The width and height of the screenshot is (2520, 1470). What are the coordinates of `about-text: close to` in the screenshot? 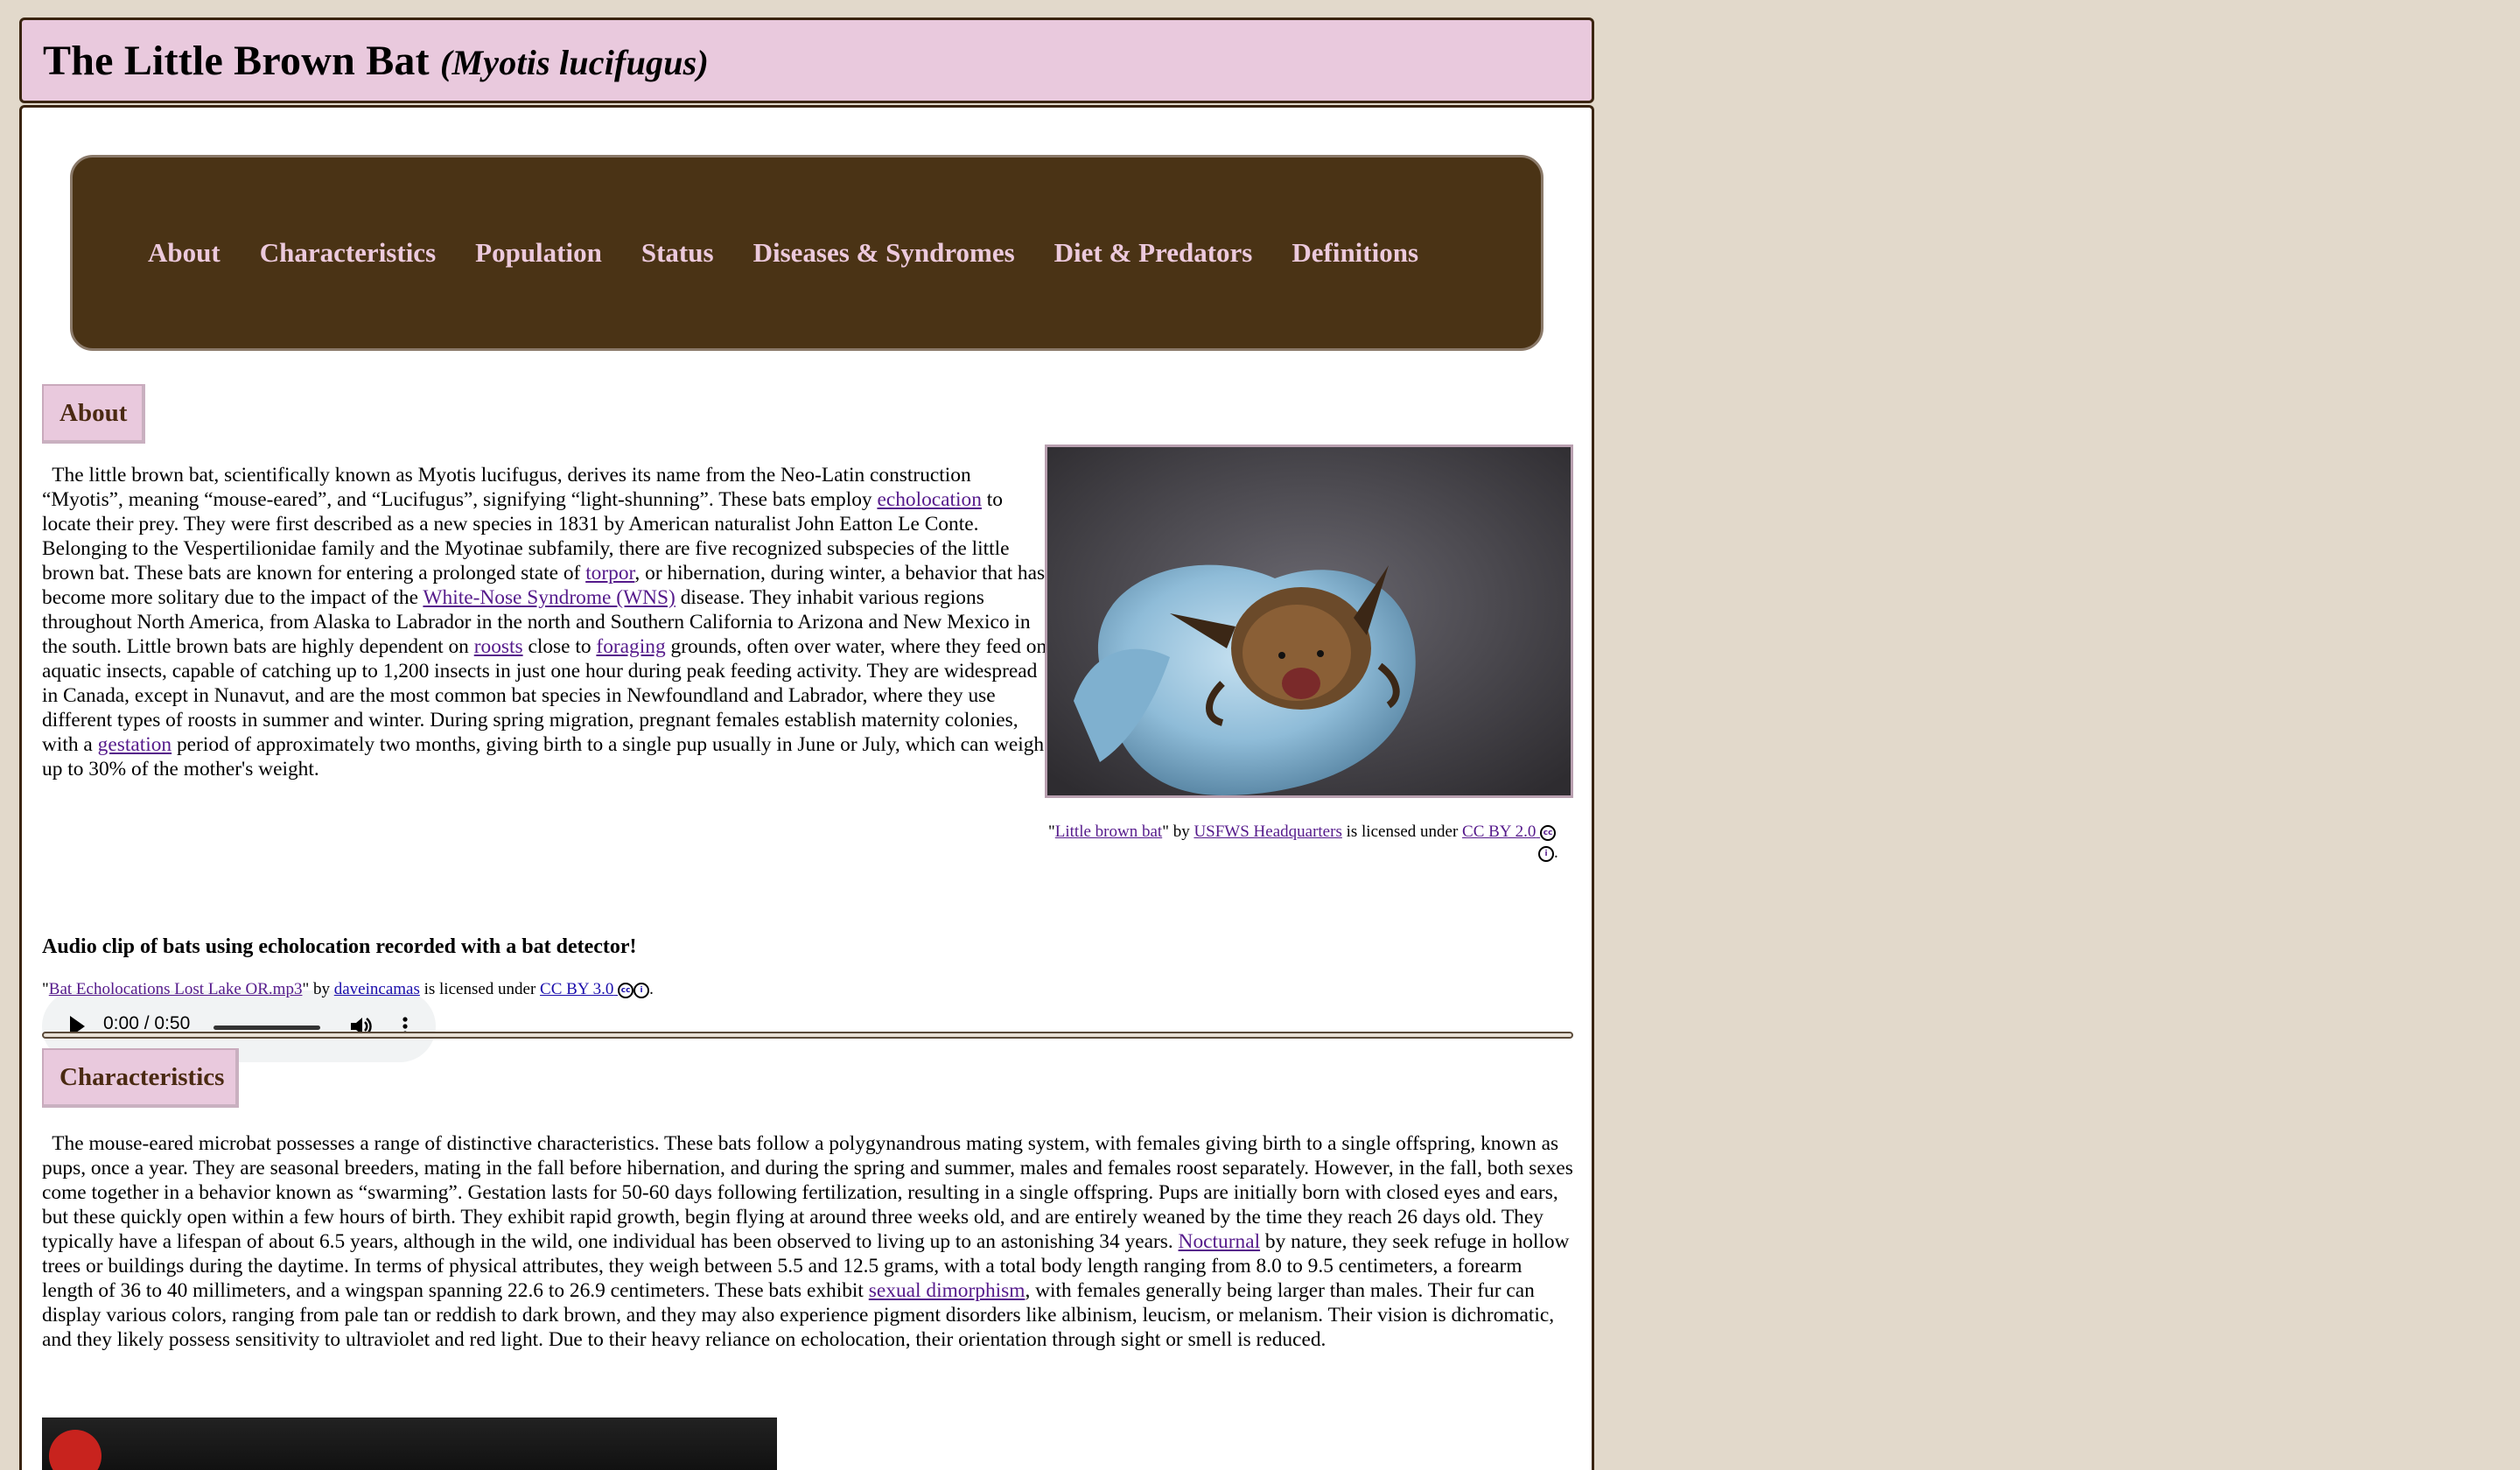 It's located at (559, 646).